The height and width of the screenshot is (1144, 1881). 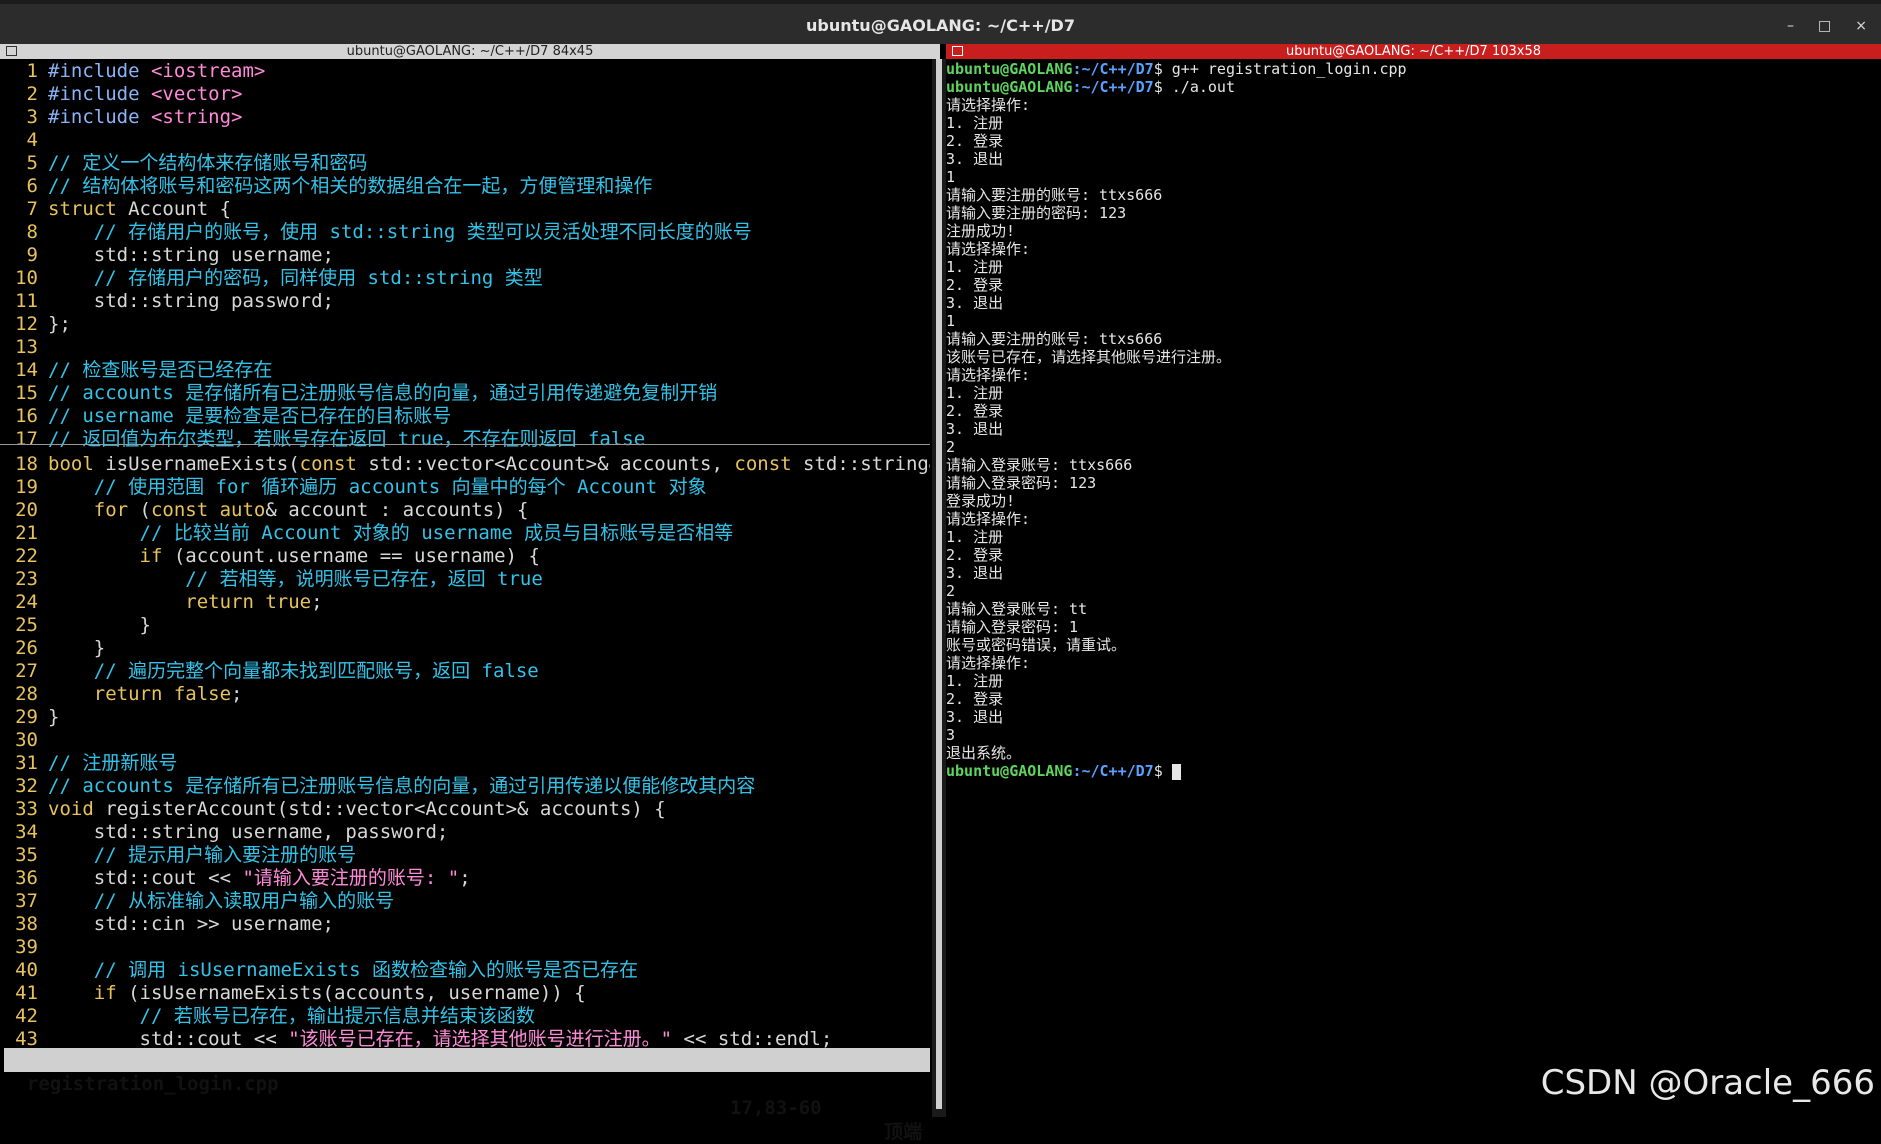 What do you see at coordinates (82, 209) in the screenshot?
I see `code-token: struct` at bounding box center [82, 209].